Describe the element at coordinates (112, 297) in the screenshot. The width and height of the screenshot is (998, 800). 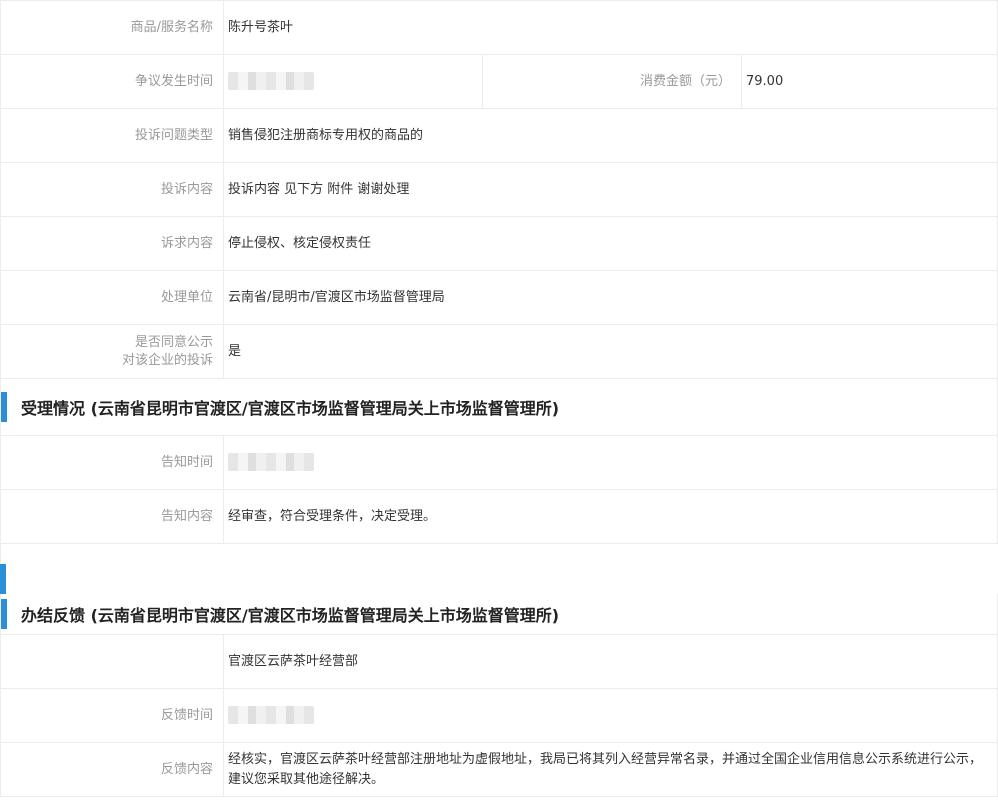
I see `handling-unit-label: 处理单位` at that location.